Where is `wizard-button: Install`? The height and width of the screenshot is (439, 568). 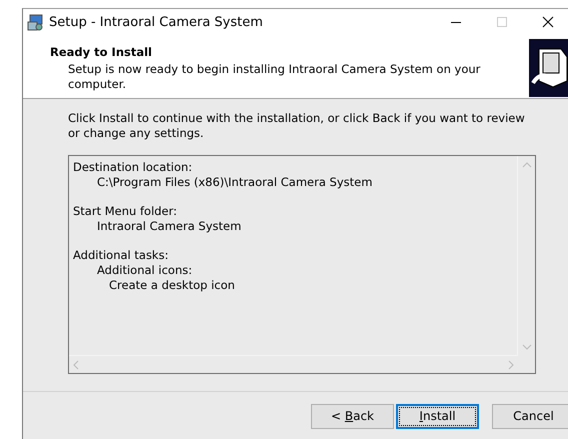 wizard-button: Install is located at coordinates (437, 416).